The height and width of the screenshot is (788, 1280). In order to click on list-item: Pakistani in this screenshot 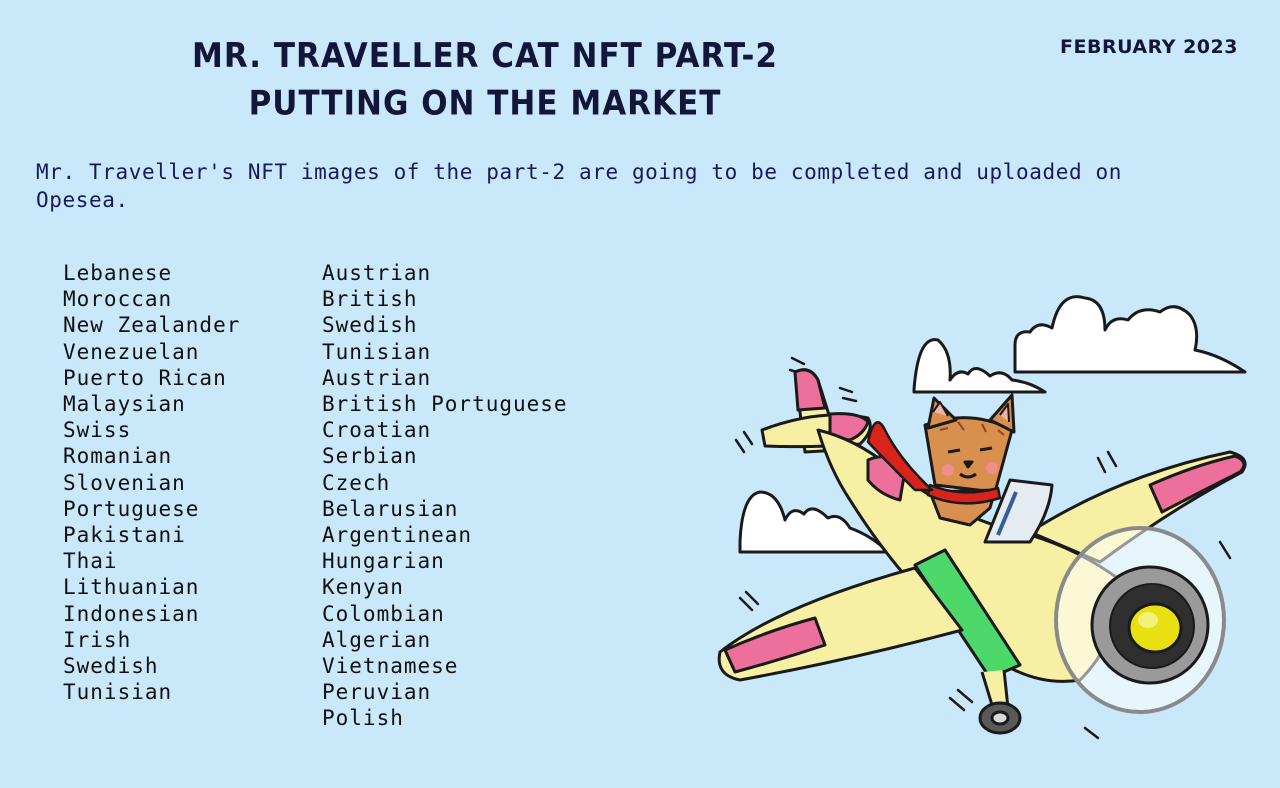, I will do `click(124, 535)`.